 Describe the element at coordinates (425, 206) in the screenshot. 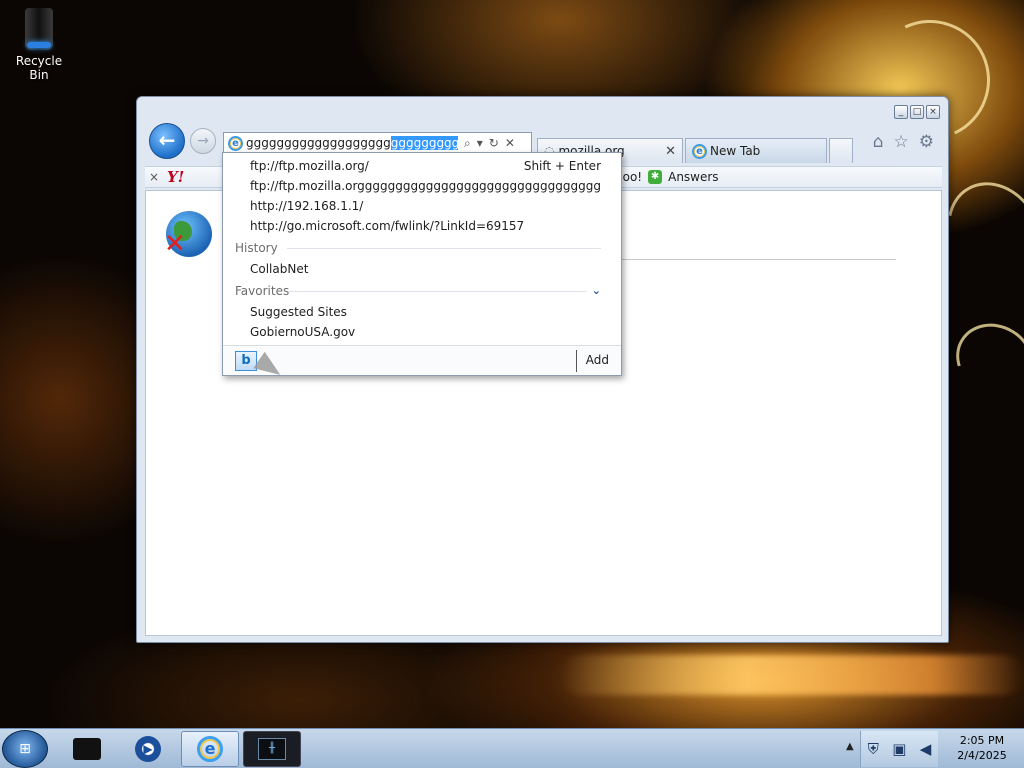

I see `suggestion-url: http://192.168.1.1/` at that location.